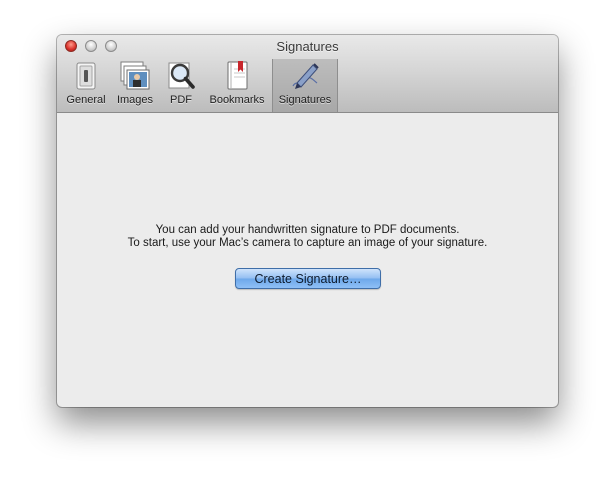 This screenshot has height=486, width=615. I want to click on tab-bookmarks: Bookmarks, so click(237, 85).